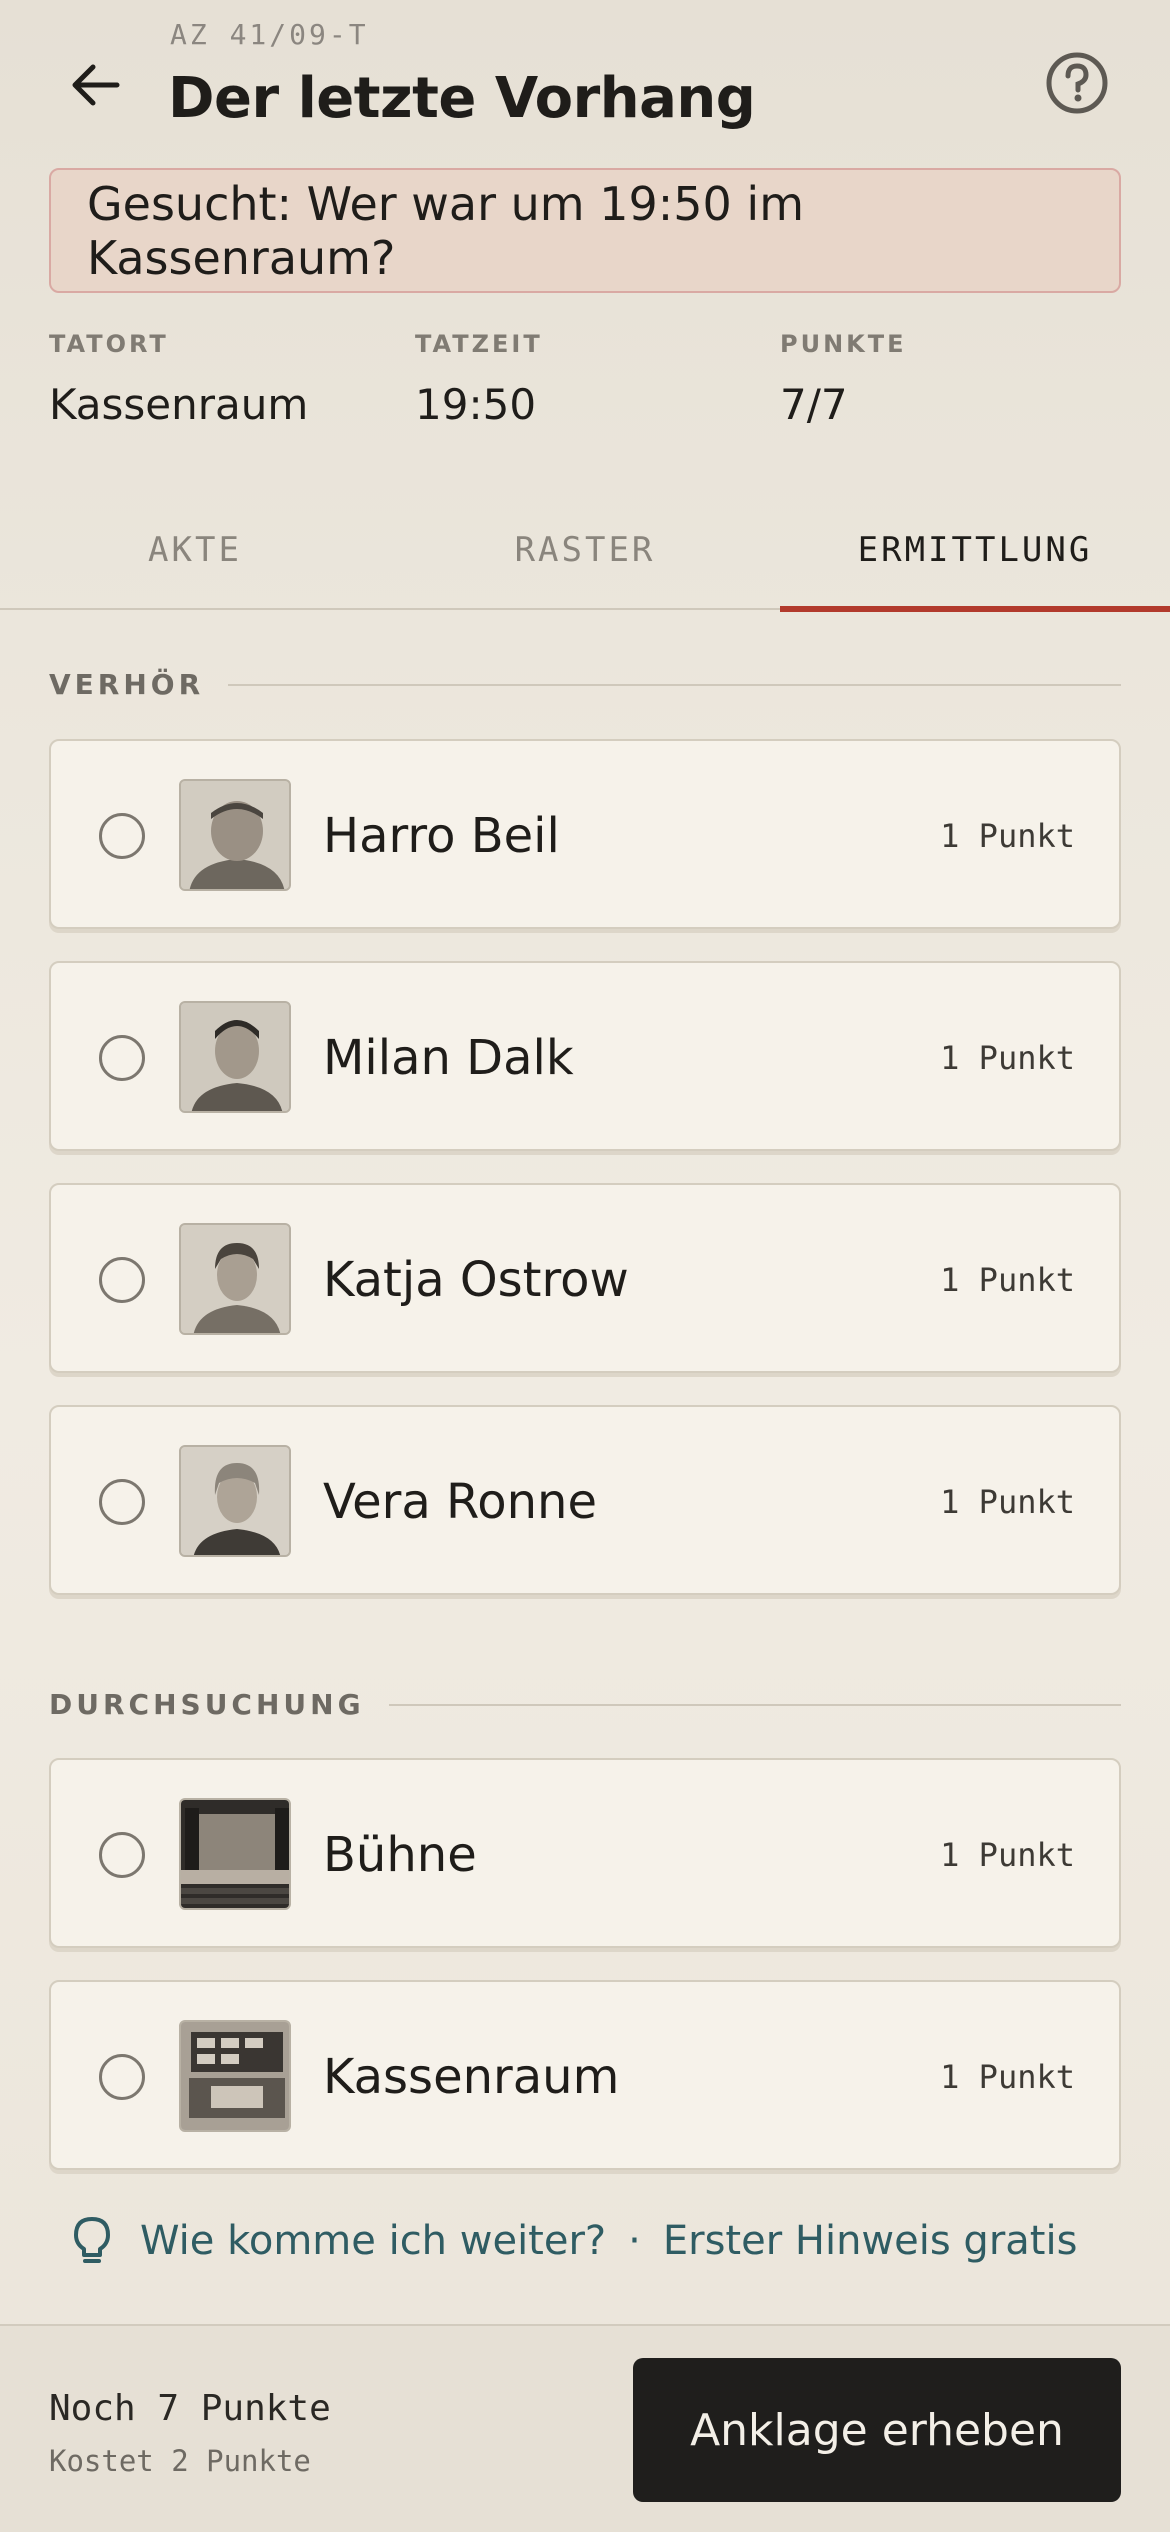 Image resolution: width=1170 pixels, height=2532 pixels. What do you see at coordinates (448, 1058) in the screenshot?
I see `suspect-name: Milan Dalk` at bounding box center [448, 1058].